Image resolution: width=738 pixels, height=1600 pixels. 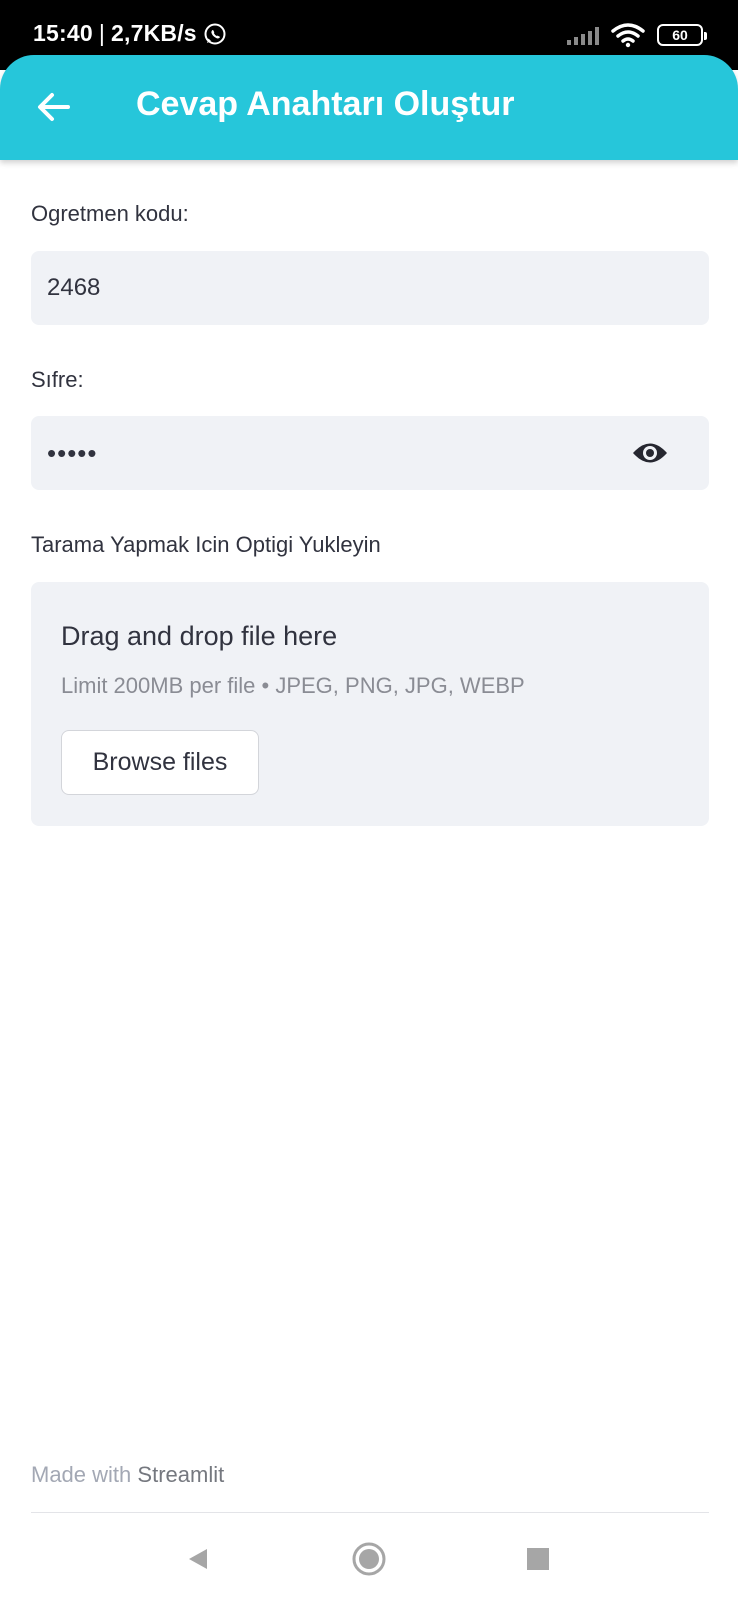 I want to click on nav-home-button, so click(x=369, y=1559).